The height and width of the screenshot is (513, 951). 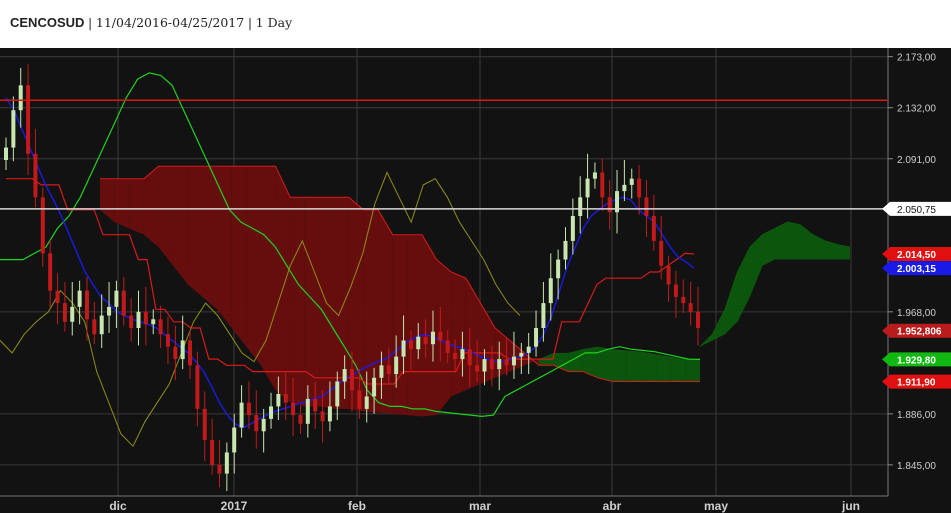 I want to click on price-badge-label: 1.952,806, so click(x=919, y=332).